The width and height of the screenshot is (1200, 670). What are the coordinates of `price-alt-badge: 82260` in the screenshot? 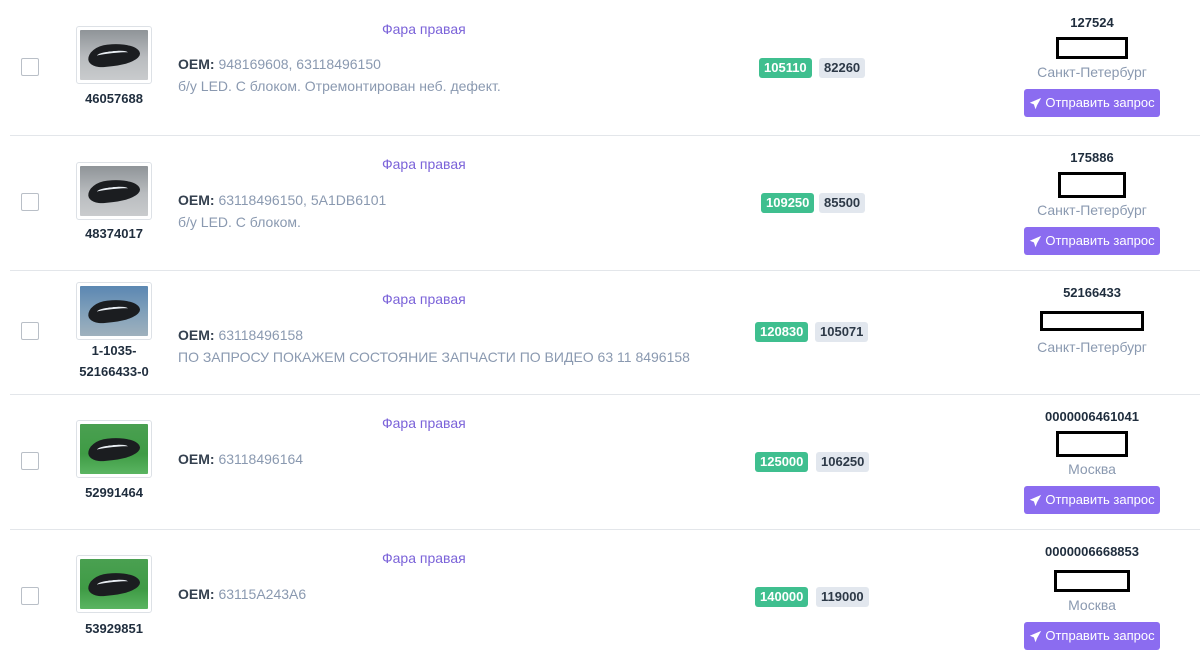 It's located at (842, 68).